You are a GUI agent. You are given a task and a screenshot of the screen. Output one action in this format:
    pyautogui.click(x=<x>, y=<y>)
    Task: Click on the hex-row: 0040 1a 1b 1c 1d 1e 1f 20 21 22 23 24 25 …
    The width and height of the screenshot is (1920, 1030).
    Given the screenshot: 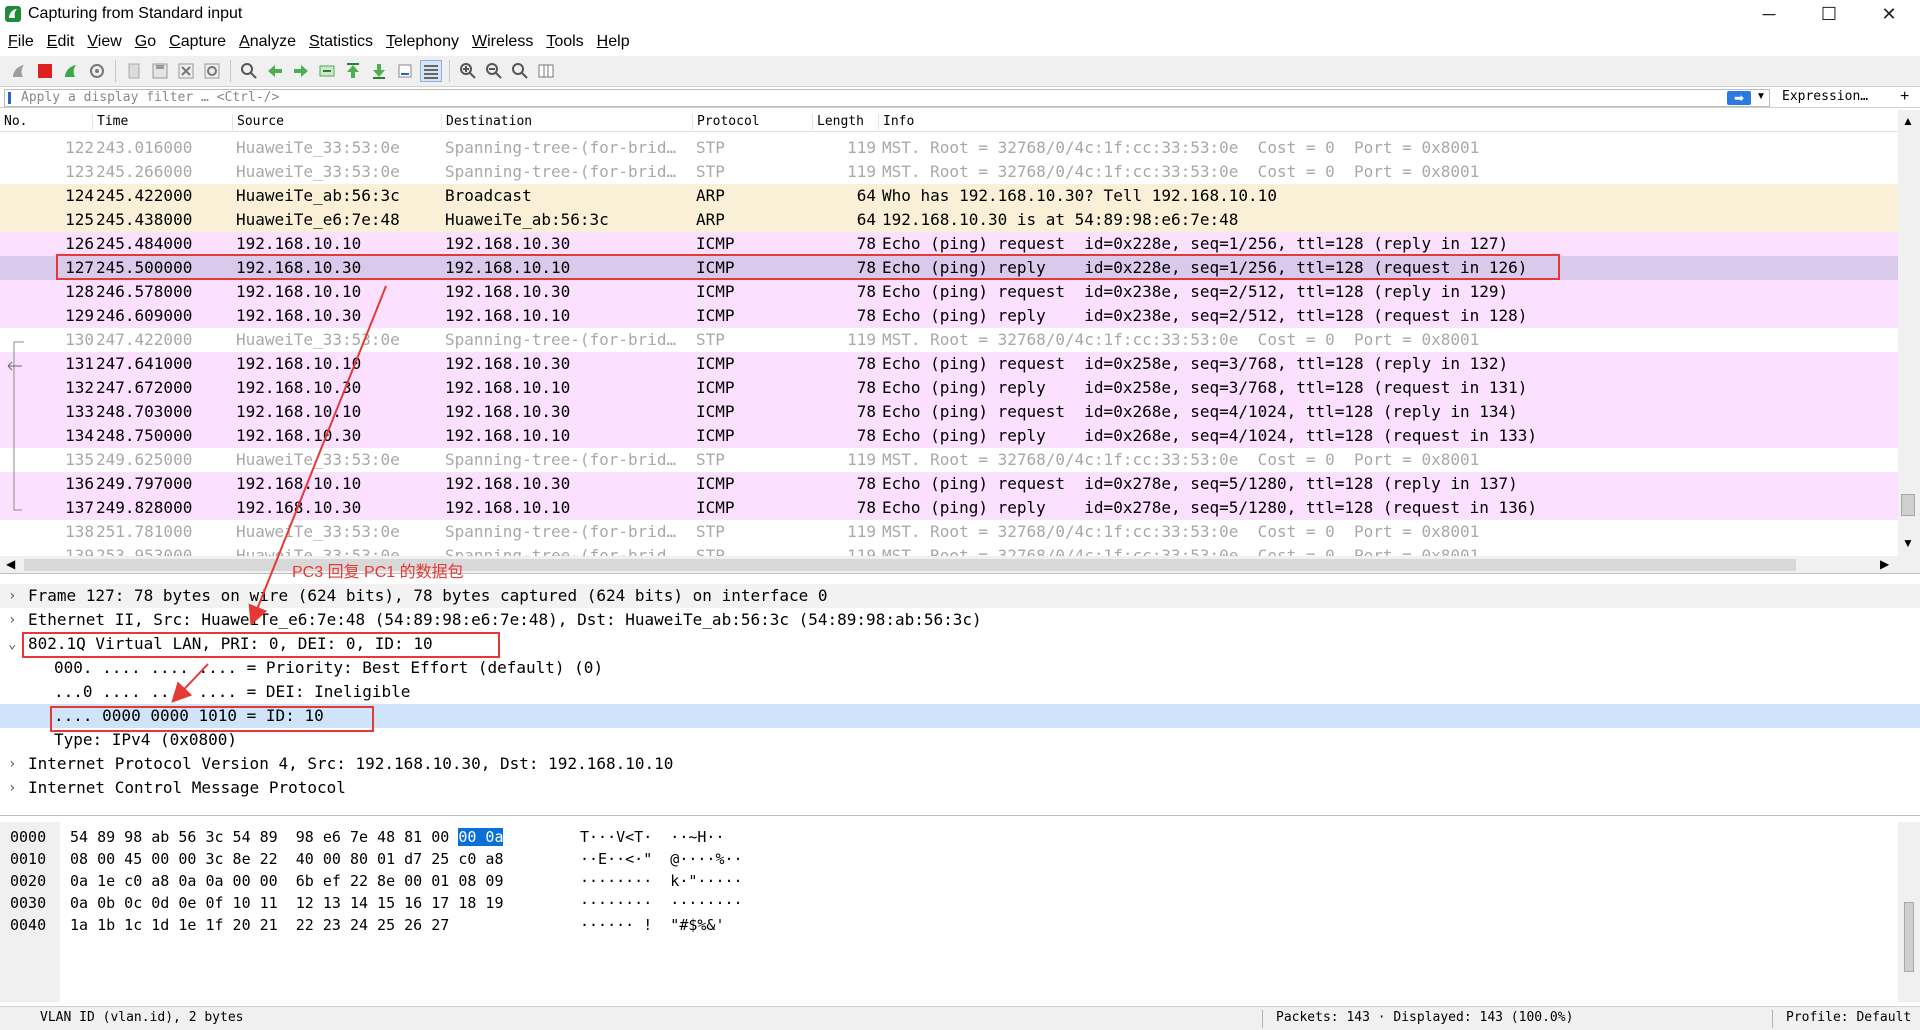 What is the action you would take?
    pyautogui.click(x=940, y=925)
    